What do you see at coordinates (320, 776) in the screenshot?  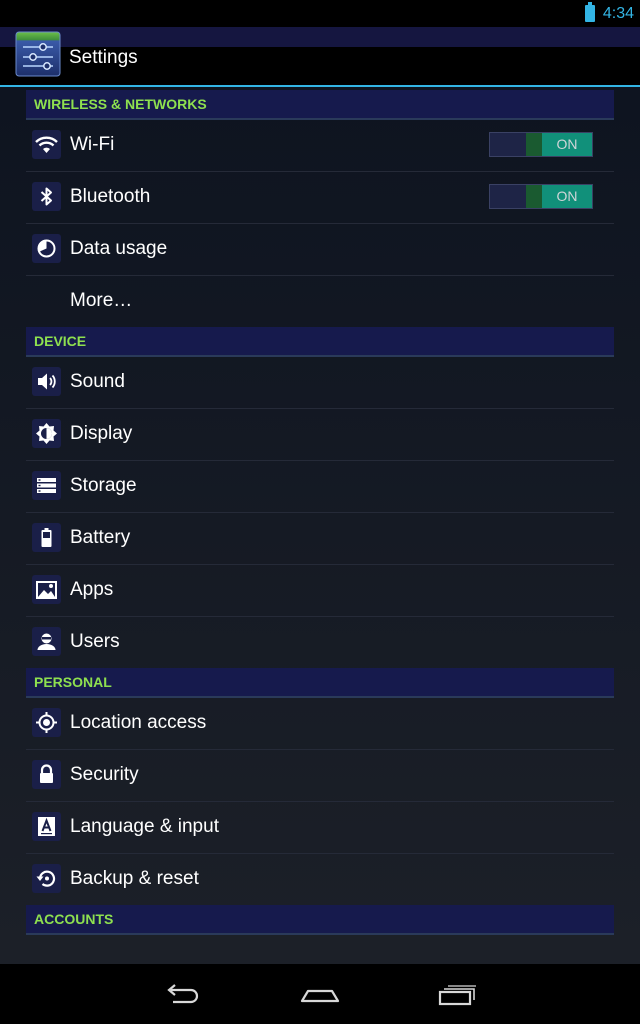 I see `settings-item-security: Security` at bounding box center [320, 776].